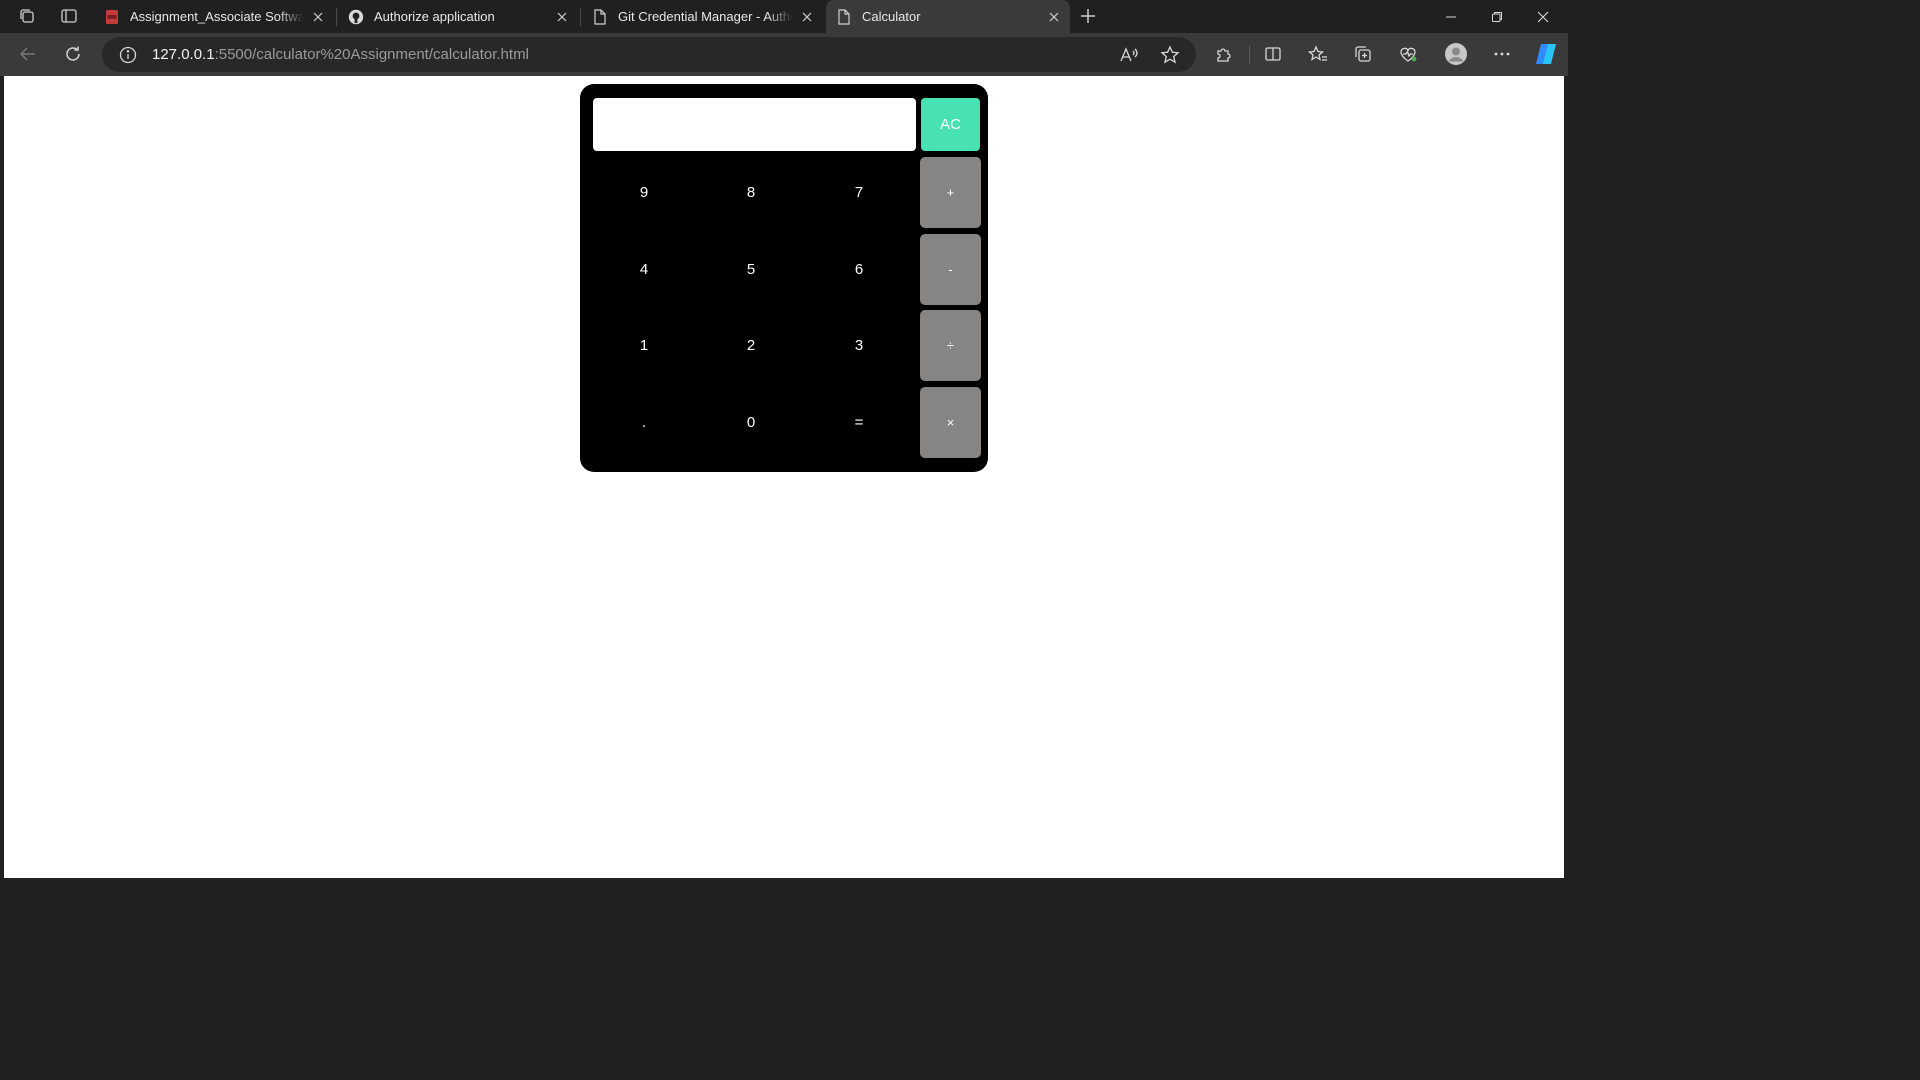 The height and width of the screenshot is (1080, 1920). What do you see at coordinates (644, 192) in the screenshot?
I see `digit-9-button: 9` at bounding box center [644, 192].